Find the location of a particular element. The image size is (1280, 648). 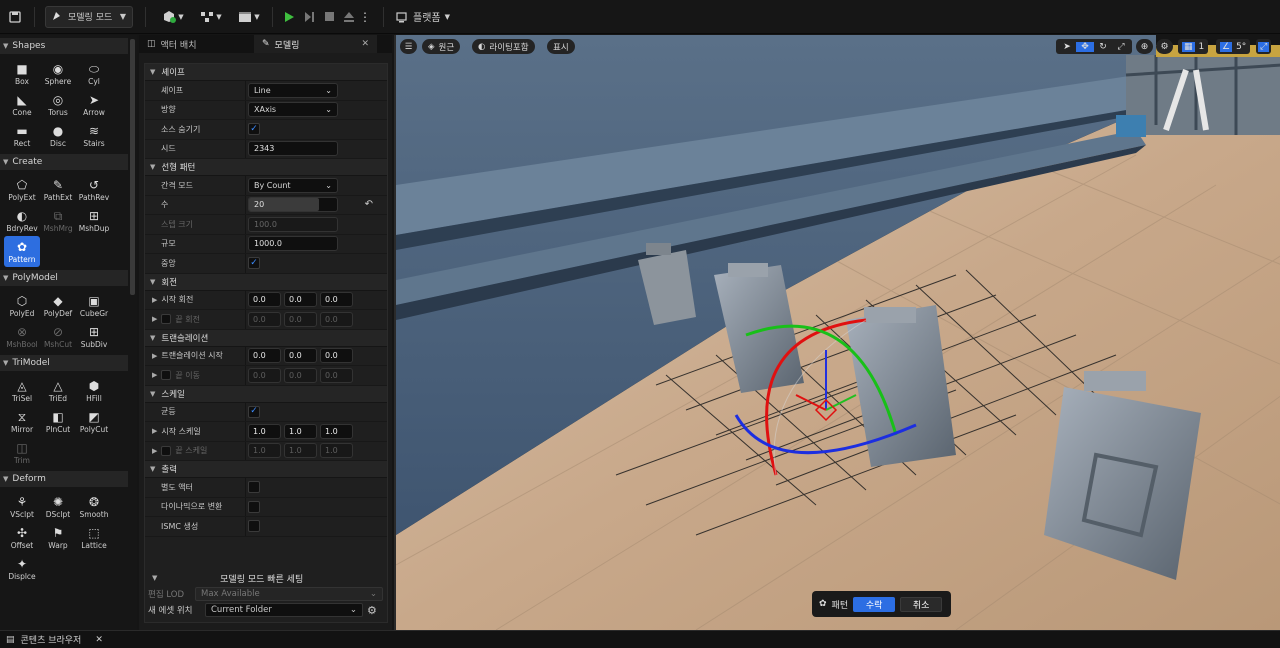

tool-mshmrg: ⧉ MshMrg is located at coordinates (58, 220).